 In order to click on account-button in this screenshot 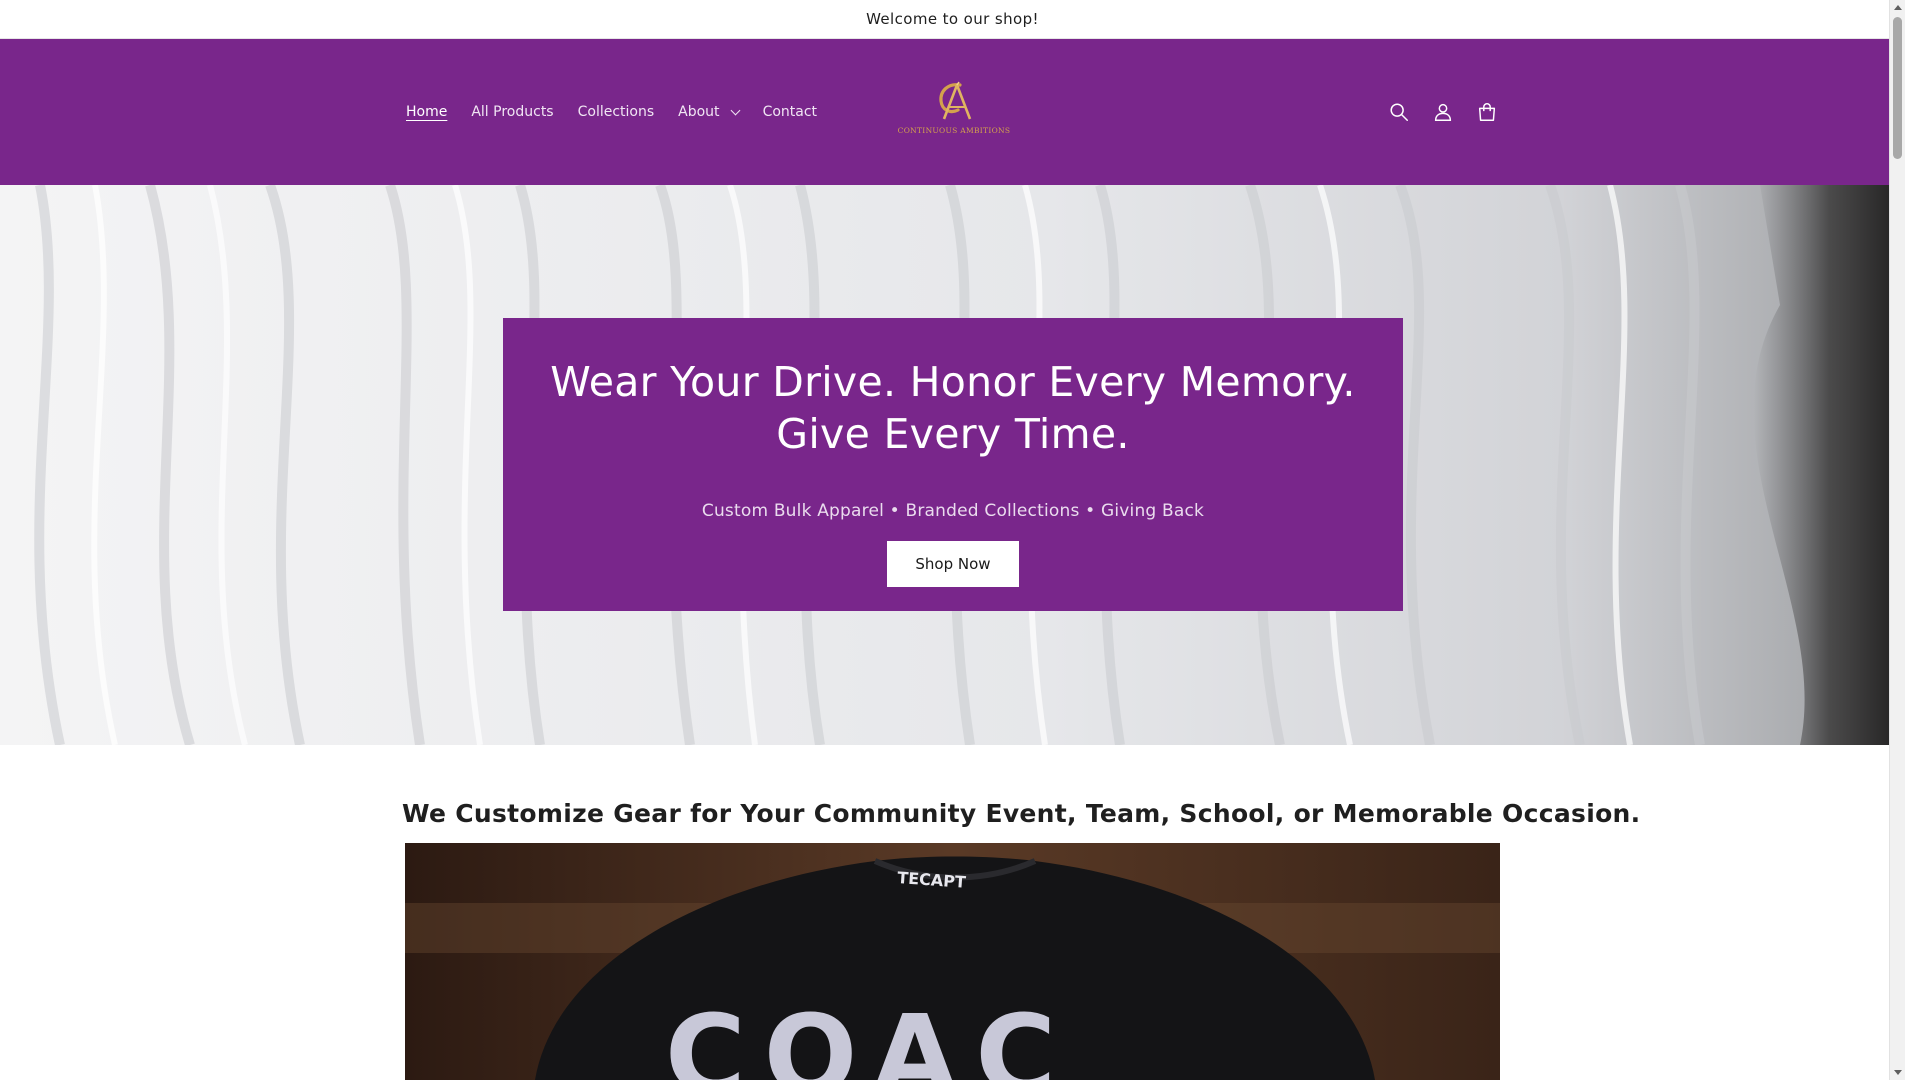, I will do `click(1443, 112)`.